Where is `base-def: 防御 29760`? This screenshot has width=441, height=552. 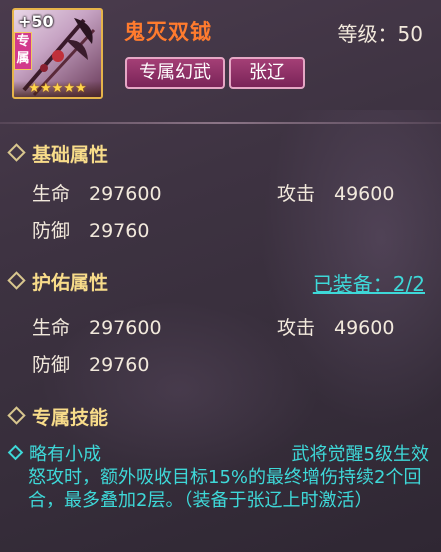 base-def: 防御 29760 is located at coordinates (90, 229).